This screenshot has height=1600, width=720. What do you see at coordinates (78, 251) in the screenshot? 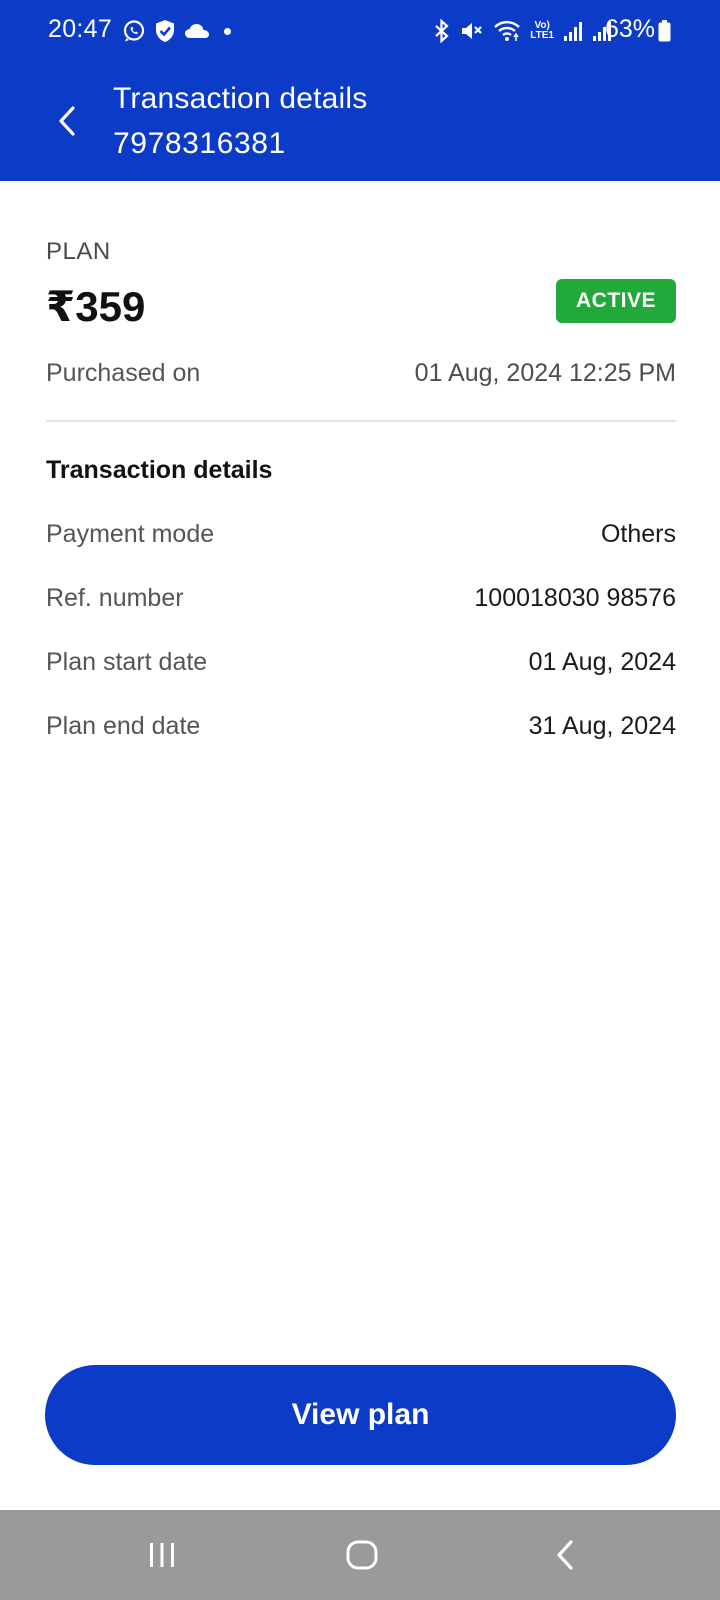
I see `plan-label: PLAN` at bounding box center [78, 251].